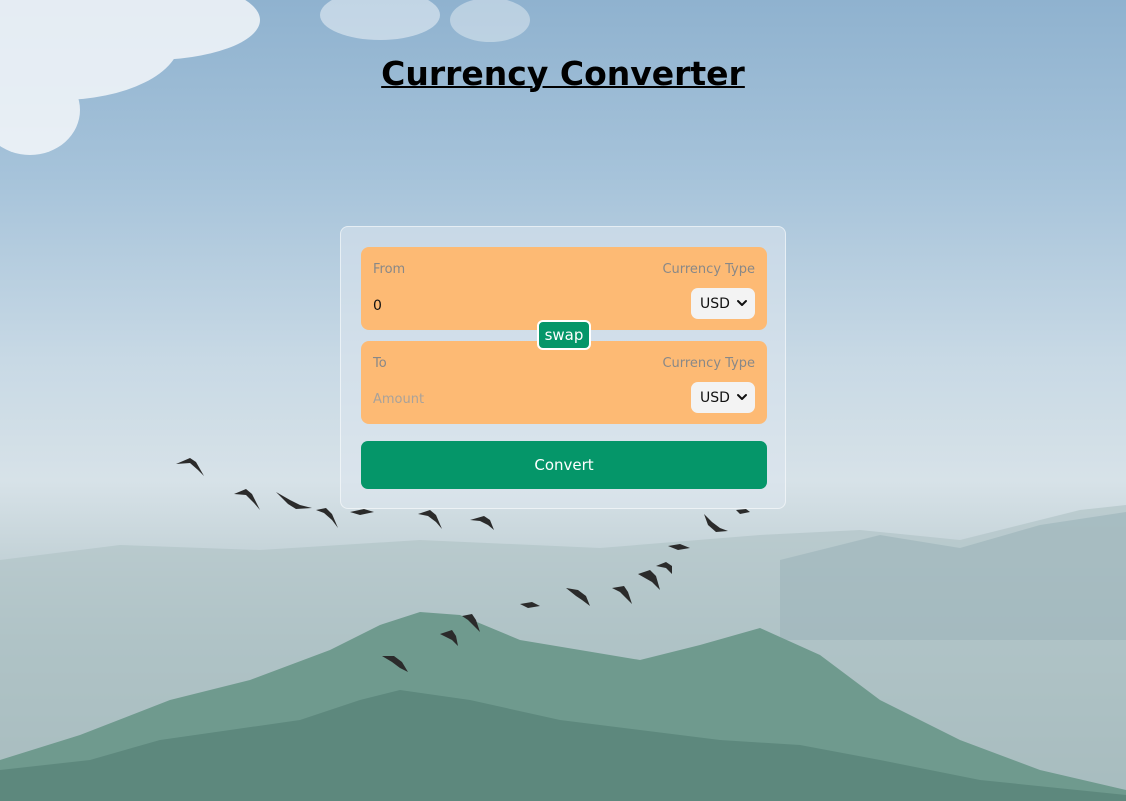 The image size is (1126, 801). I want to click on to-currency-select: USD, so click(723, 397).